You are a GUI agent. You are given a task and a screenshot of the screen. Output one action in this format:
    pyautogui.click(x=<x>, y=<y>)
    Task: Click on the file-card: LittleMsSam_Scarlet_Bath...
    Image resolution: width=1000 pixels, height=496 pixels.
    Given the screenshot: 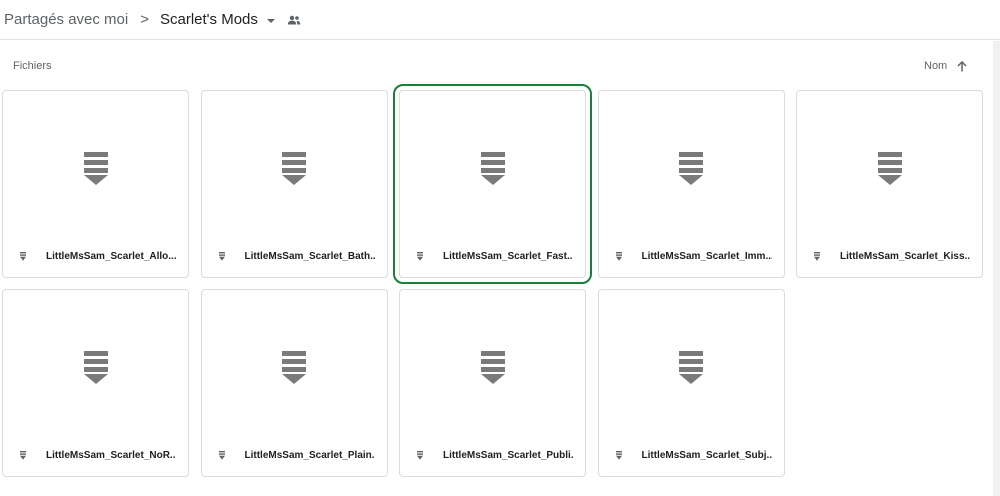 What is the action you would take?
    pyautogui.click(x=294, y=184)
    